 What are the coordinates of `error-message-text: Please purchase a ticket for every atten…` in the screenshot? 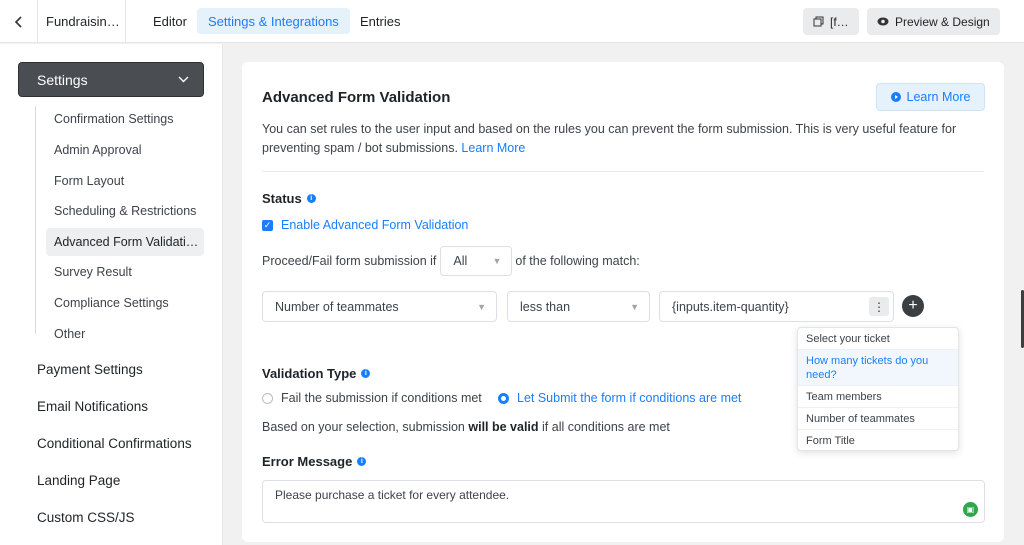 It's located at (392, 495).